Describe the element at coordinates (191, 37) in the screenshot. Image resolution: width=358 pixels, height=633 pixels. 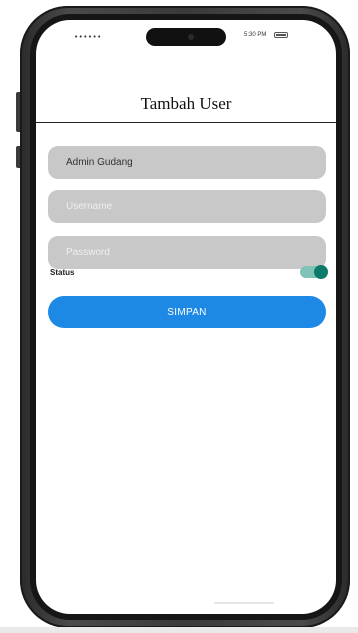
I see `camera-icon` at that location.